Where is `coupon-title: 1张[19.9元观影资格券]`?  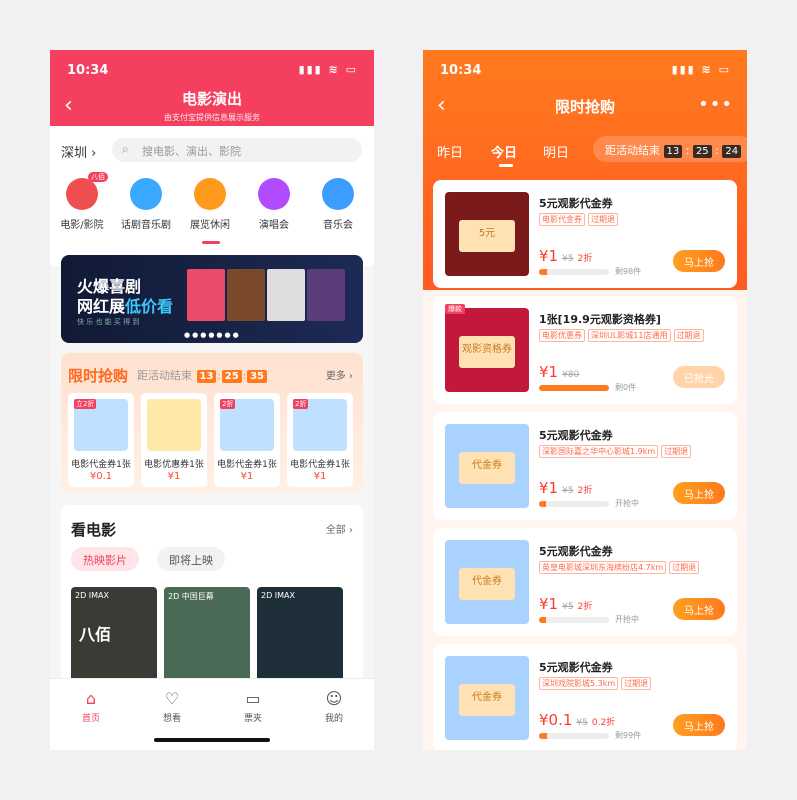
coupon-title: 1张[19.9元观影资格券] is located at coordinates (600, 319).